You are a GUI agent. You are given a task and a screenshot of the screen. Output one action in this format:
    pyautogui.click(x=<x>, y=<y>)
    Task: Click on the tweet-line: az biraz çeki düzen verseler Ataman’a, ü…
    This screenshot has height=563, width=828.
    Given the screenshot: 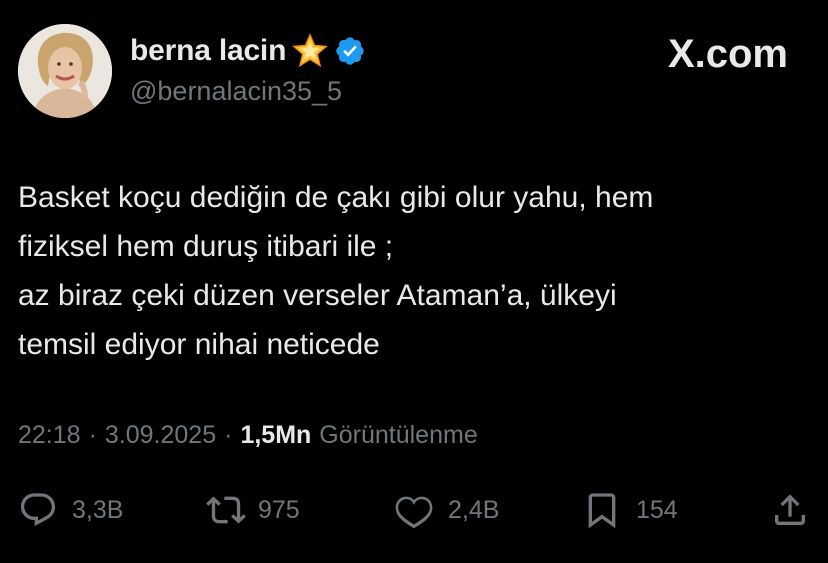 What is the action you would take?
    pyautogui.click(x=317, y=295)
    